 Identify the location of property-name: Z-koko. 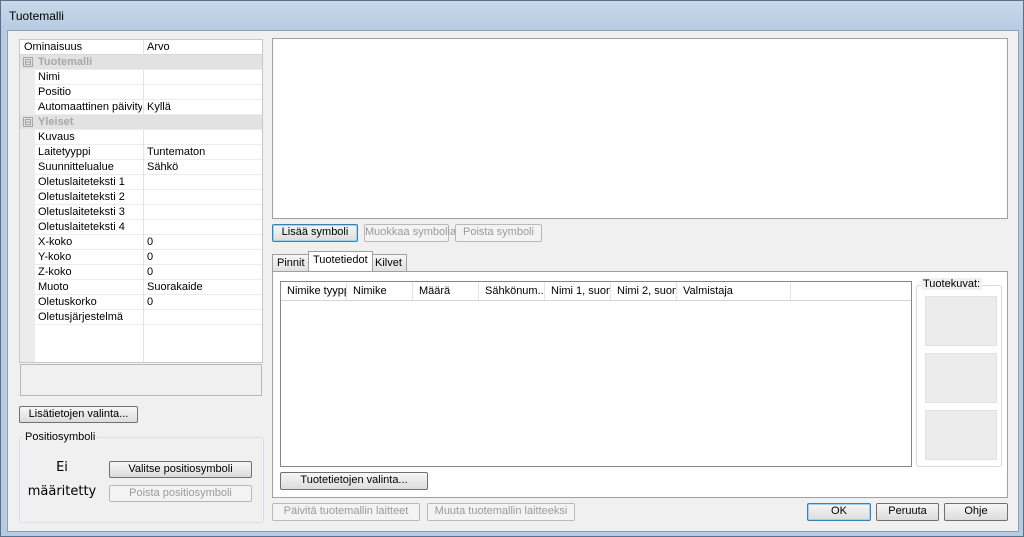
(55, 272).